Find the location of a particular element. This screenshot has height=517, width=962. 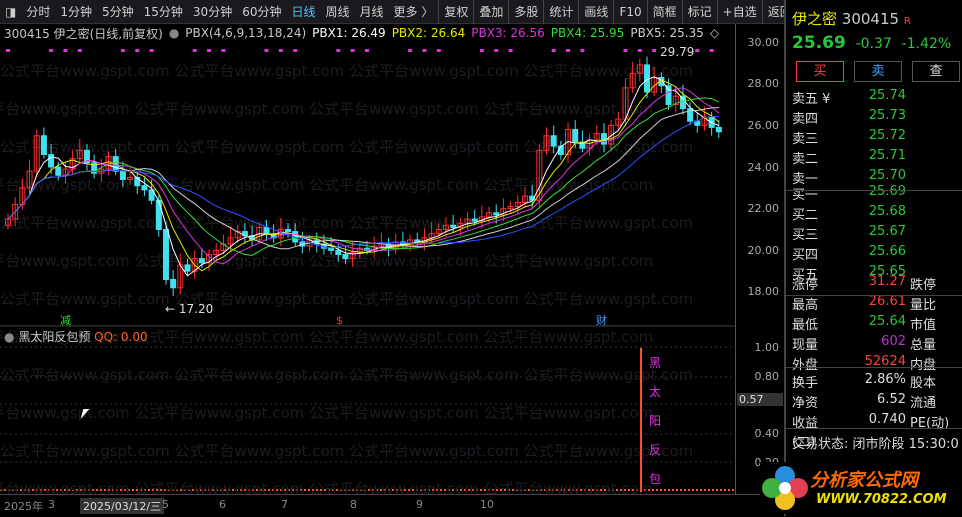

site-logo: 分析家公式网 WWW.70822.COM is located at coordinates (861, 488).